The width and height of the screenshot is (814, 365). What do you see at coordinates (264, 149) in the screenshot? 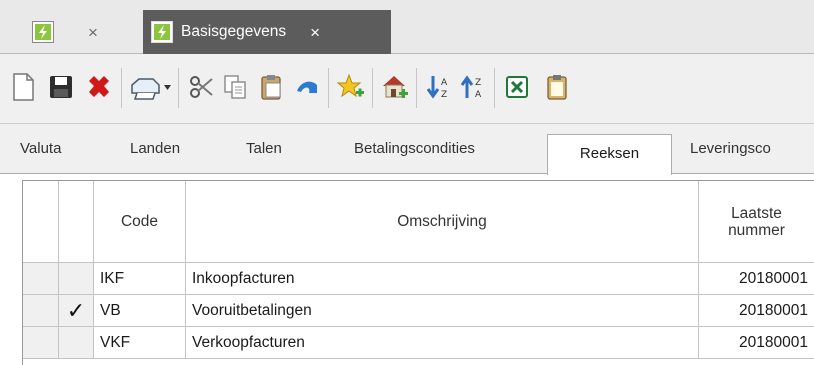
I see `tab-talen: Talen` at bounding box center [264, 149].